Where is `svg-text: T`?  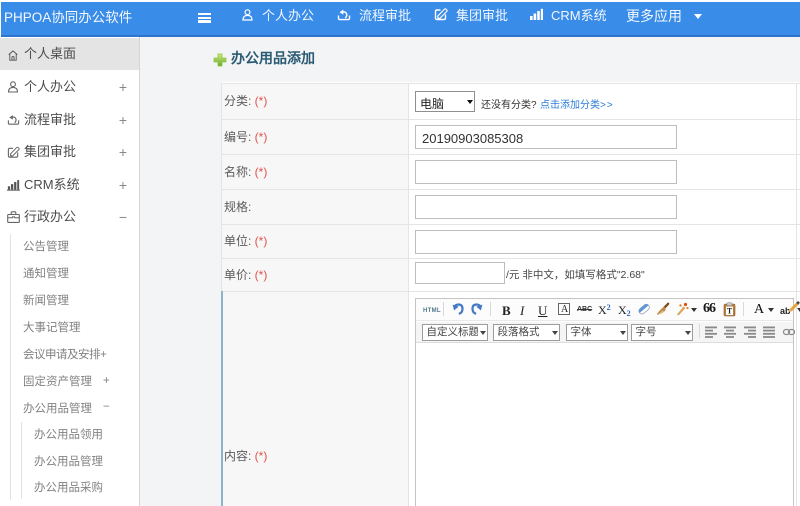 svg-text: T is located at coordinates (730, 311).